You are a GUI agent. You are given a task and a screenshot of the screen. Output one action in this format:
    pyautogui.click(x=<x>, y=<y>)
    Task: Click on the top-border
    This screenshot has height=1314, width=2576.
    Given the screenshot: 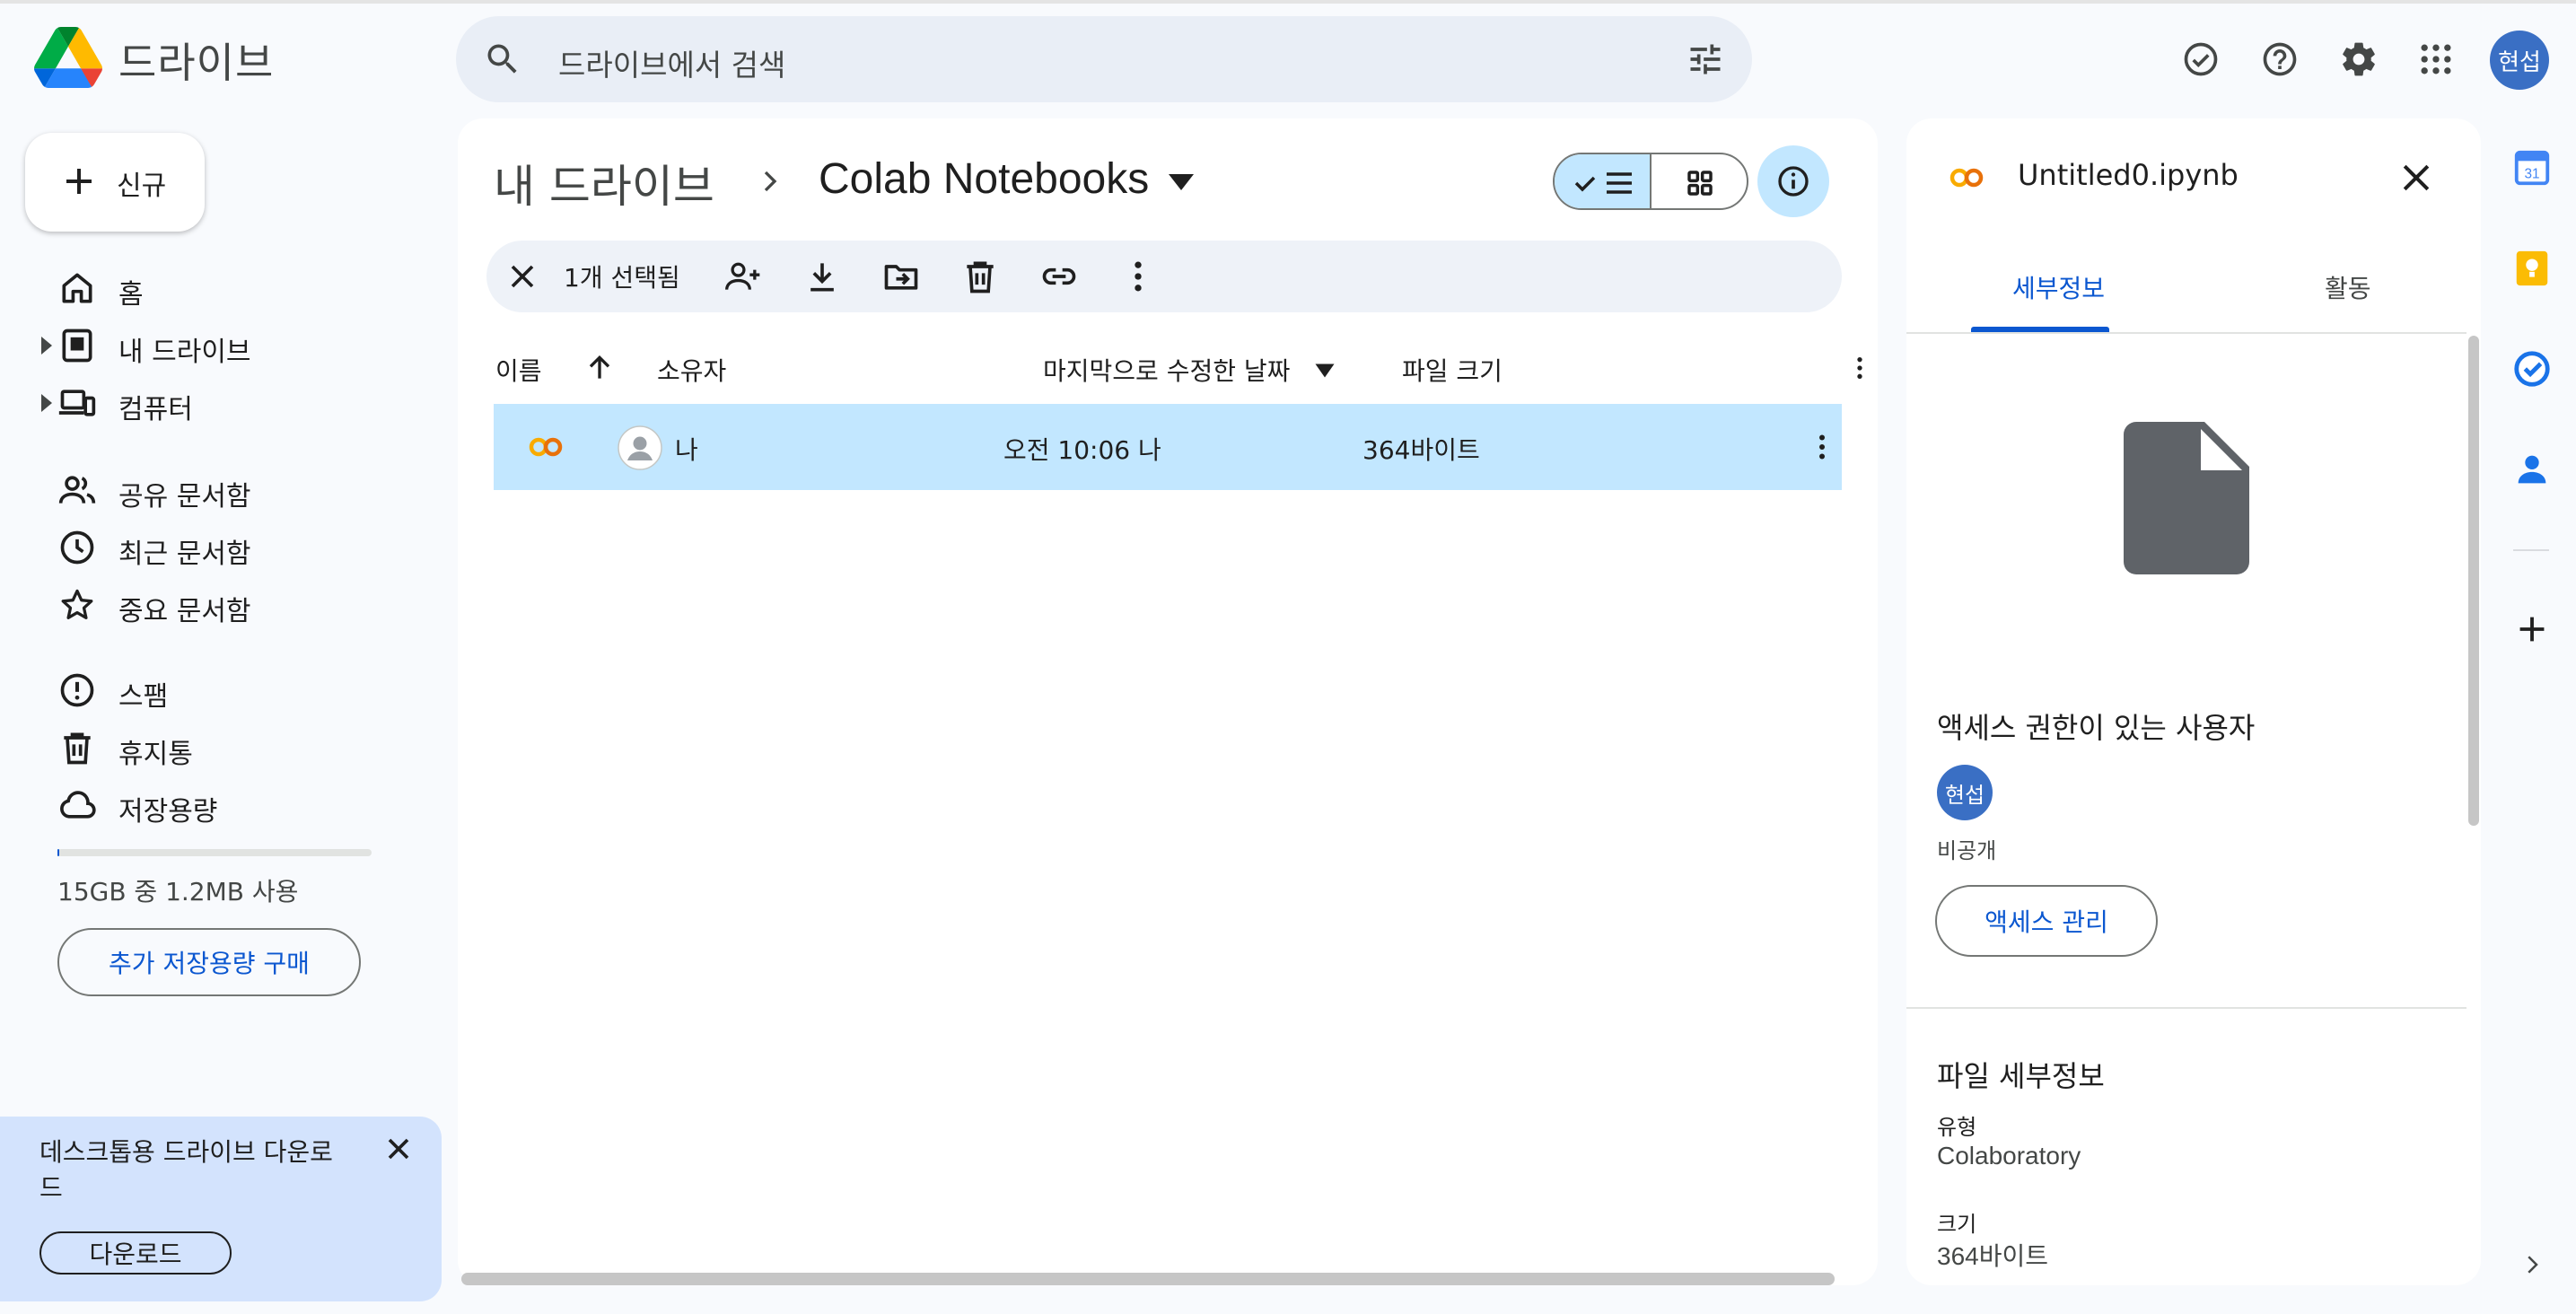 What is the action you would take?
    pyautogui.click(x=1288, y=2)
    